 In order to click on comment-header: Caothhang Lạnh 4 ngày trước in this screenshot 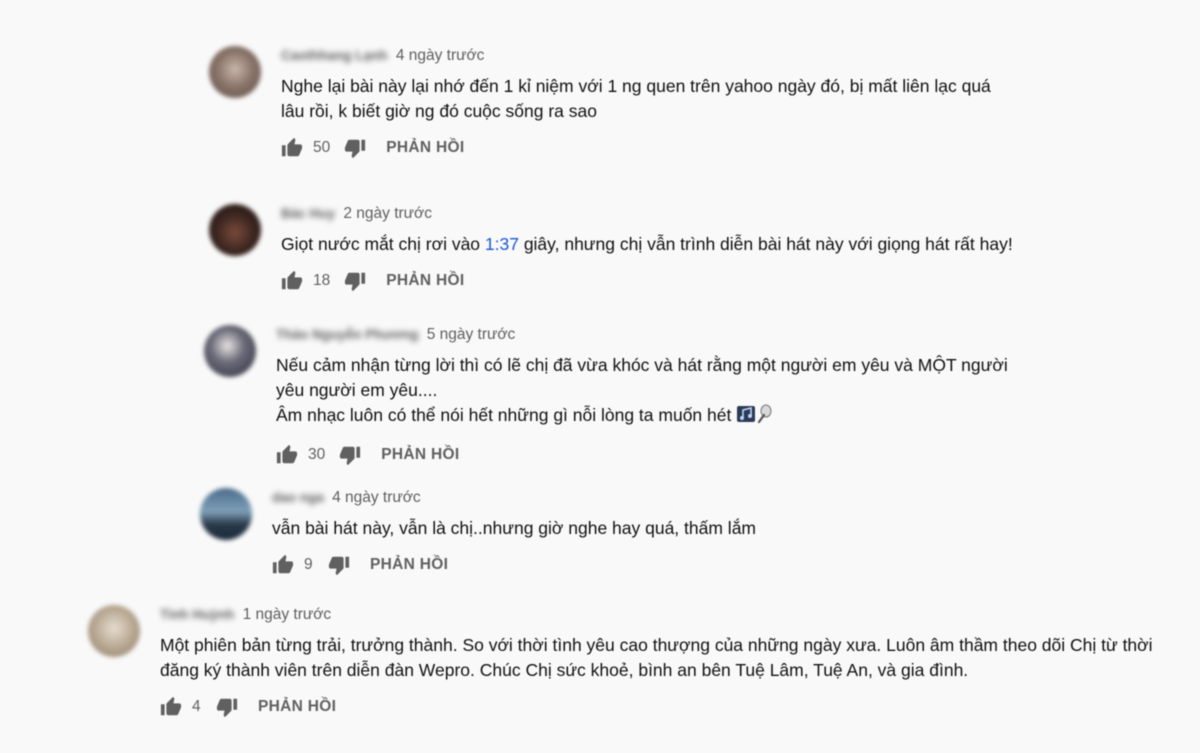, I will do `click(661, 56)`.